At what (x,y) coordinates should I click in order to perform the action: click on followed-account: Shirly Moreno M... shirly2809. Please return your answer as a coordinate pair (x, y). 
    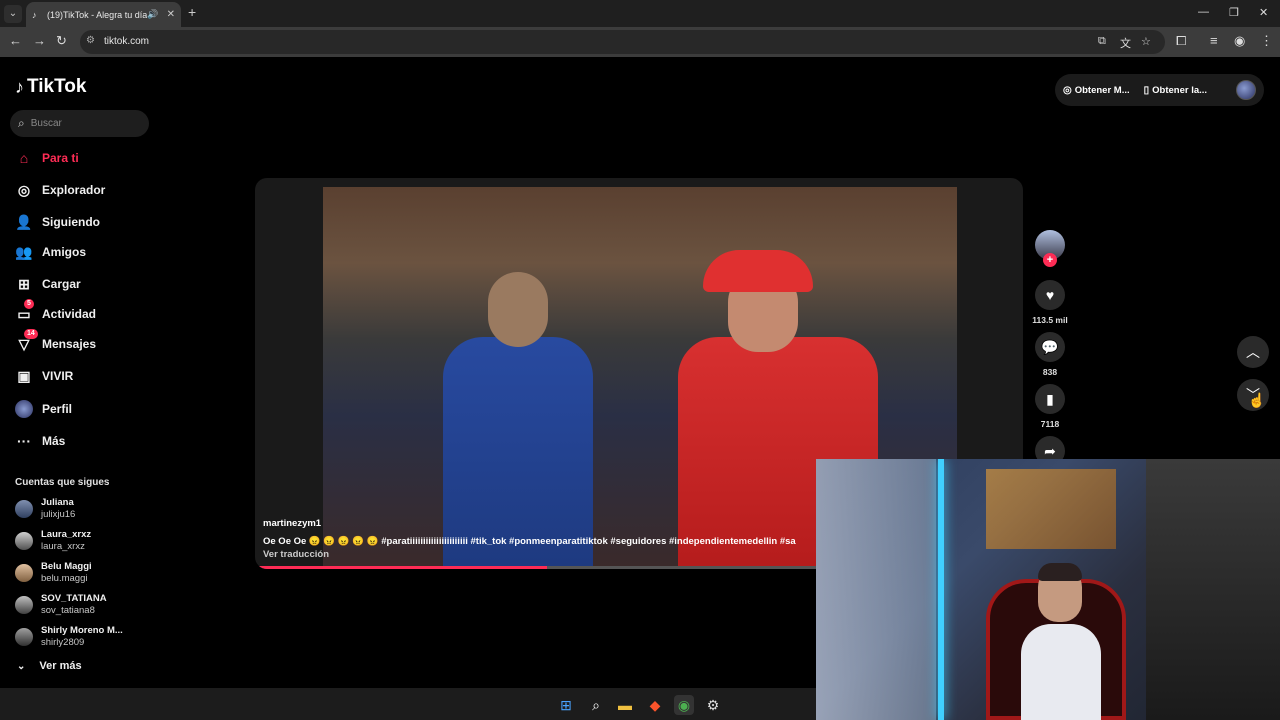
    Looking at the image, I should click on (69, 637).